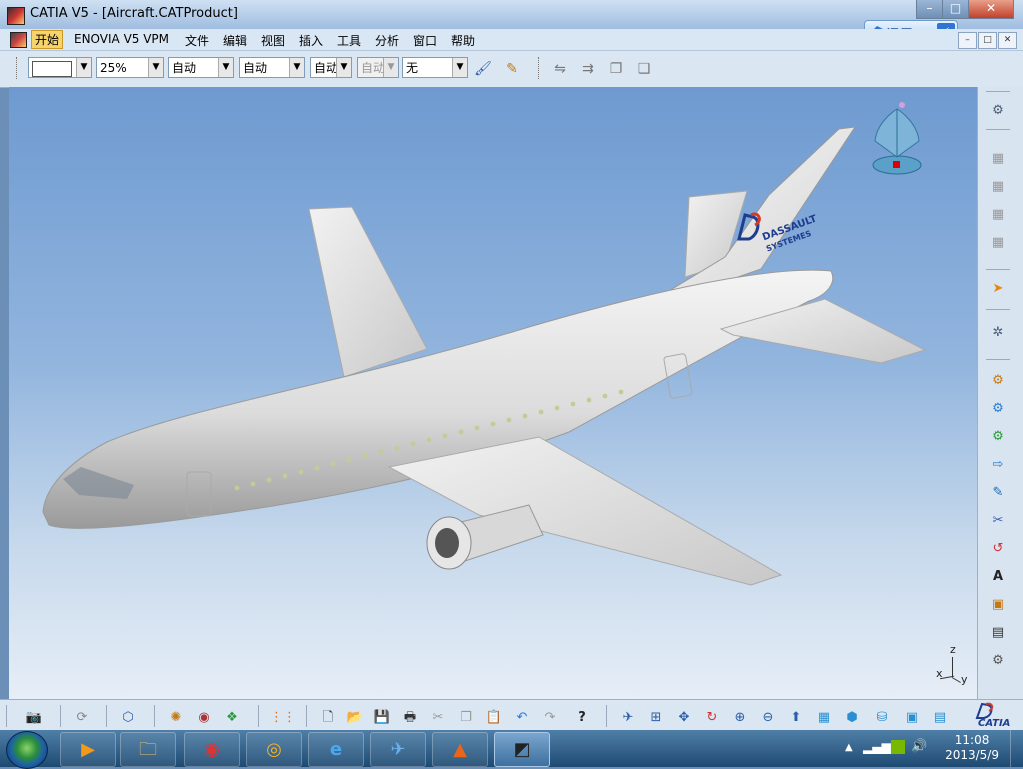 The width and height of the screenshot is (1023, 769). What do you see at coordinates (311, 40) in the screenshot?
I see `menu-insert: 插入` at bounding box center [311, 40].